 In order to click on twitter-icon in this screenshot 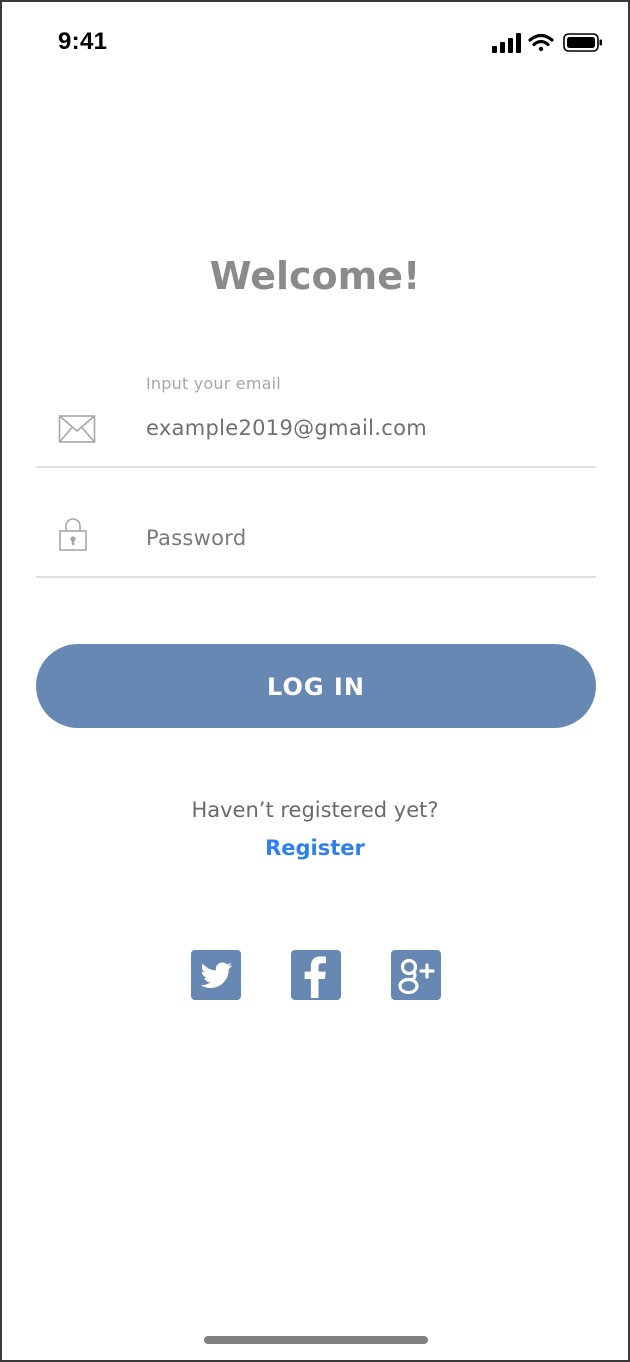, I will do `click(216, 975)`.